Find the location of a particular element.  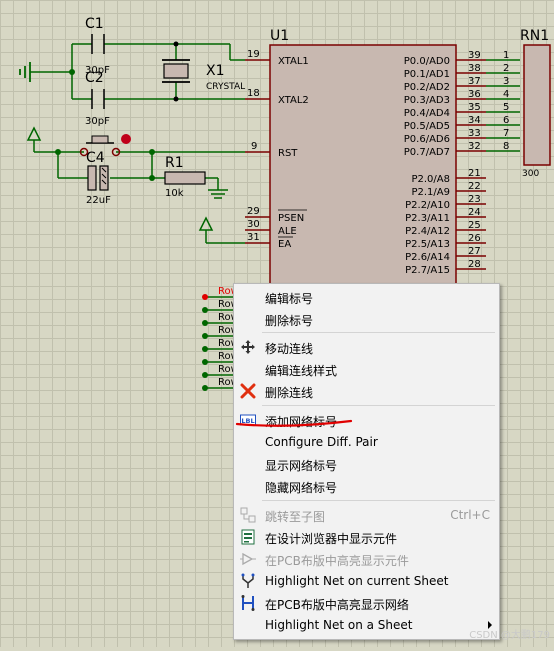

menu-item-show-net-labels: 显示网络标号 is located at coordinates (366, 464).